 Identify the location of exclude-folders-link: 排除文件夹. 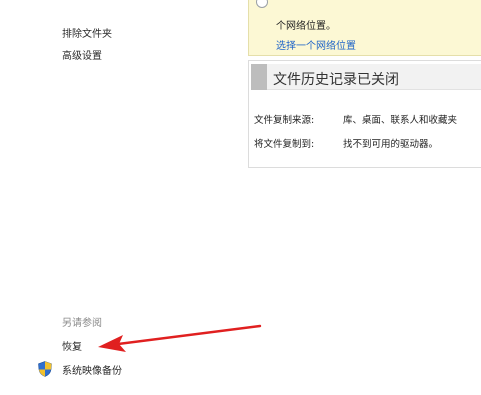
(87, 32).